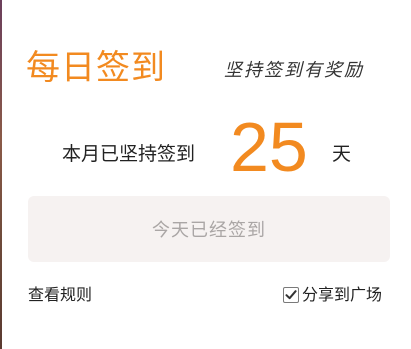 The height and width of the screenshot is (349, 411). What do you see at coordinates (342, 154) in the screenshot?
I see `streak-unit-text: 天` at bounding box center [342, 154].